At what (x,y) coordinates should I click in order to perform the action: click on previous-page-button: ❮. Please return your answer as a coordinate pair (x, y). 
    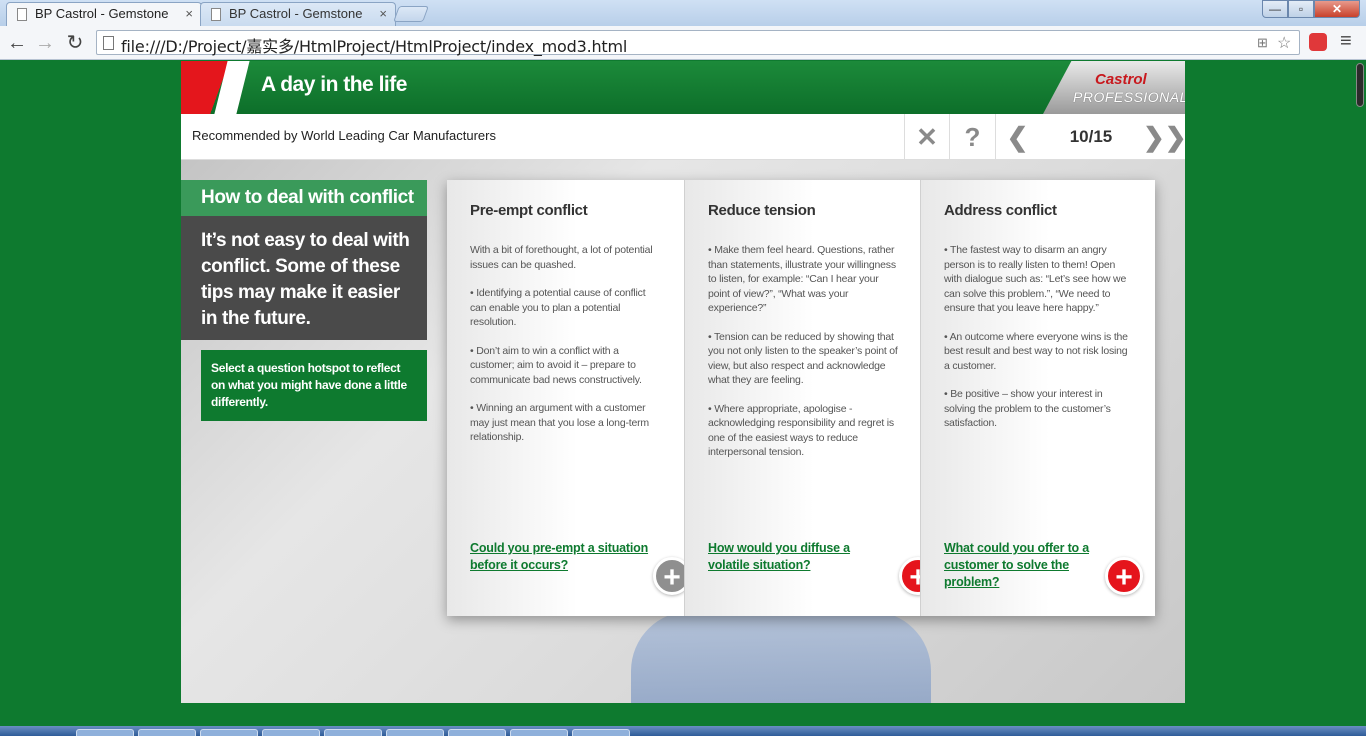
    Looking at the image, I should click on (1017, 137).